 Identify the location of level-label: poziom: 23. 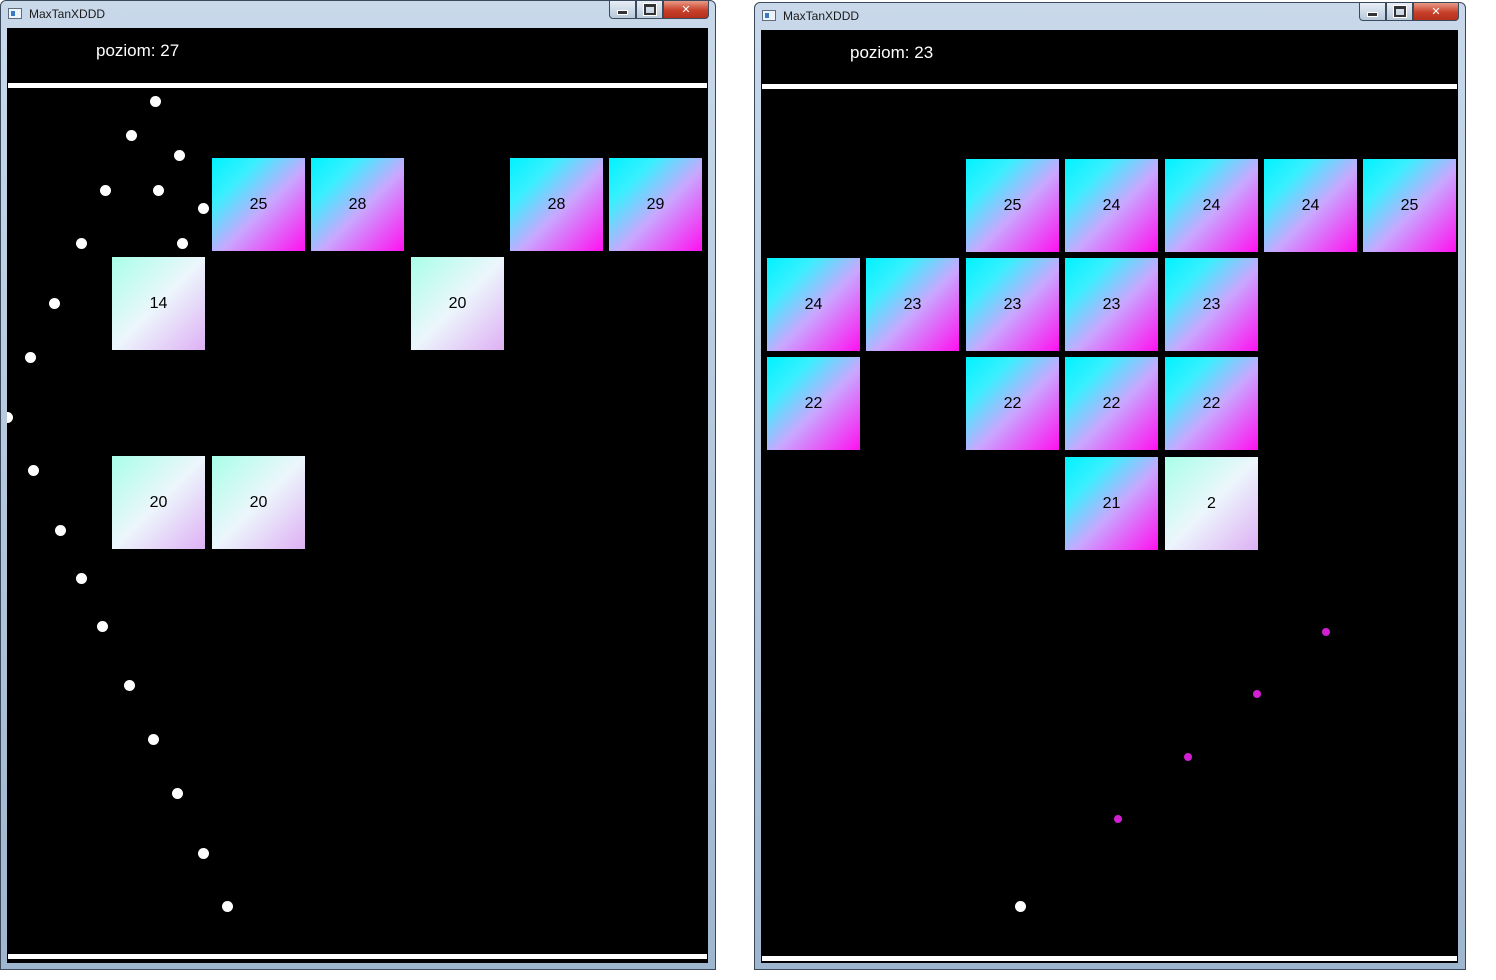
(892, 52).